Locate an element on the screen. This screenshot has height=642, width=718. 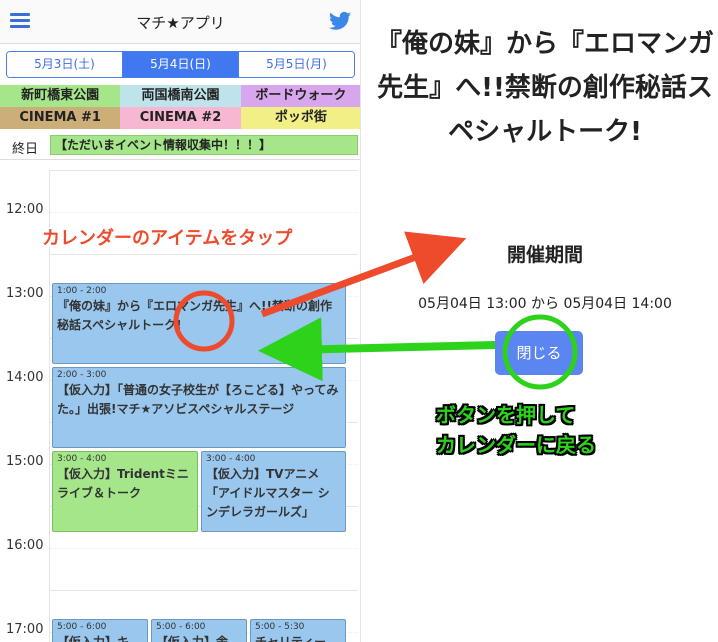
event-time: 2:00 - 3:00 is located at coordinates (82, 375).